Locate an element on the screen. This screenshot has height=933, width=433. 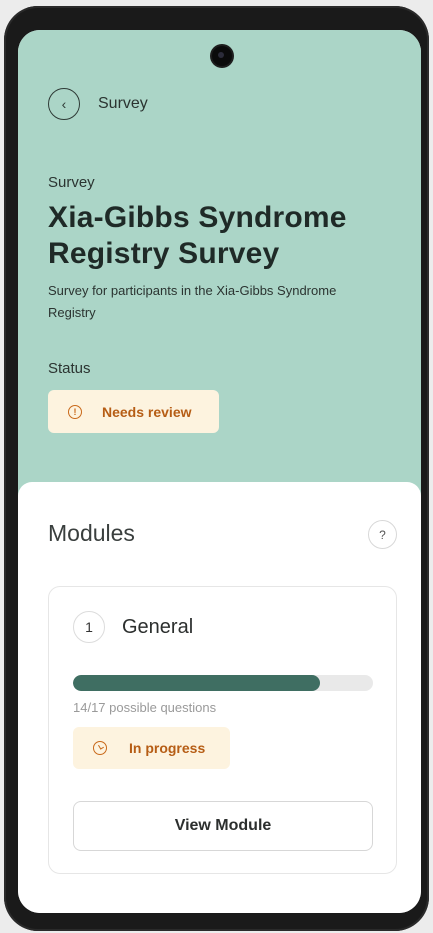
back-button: ‹ is located at coordinates (64, 104).